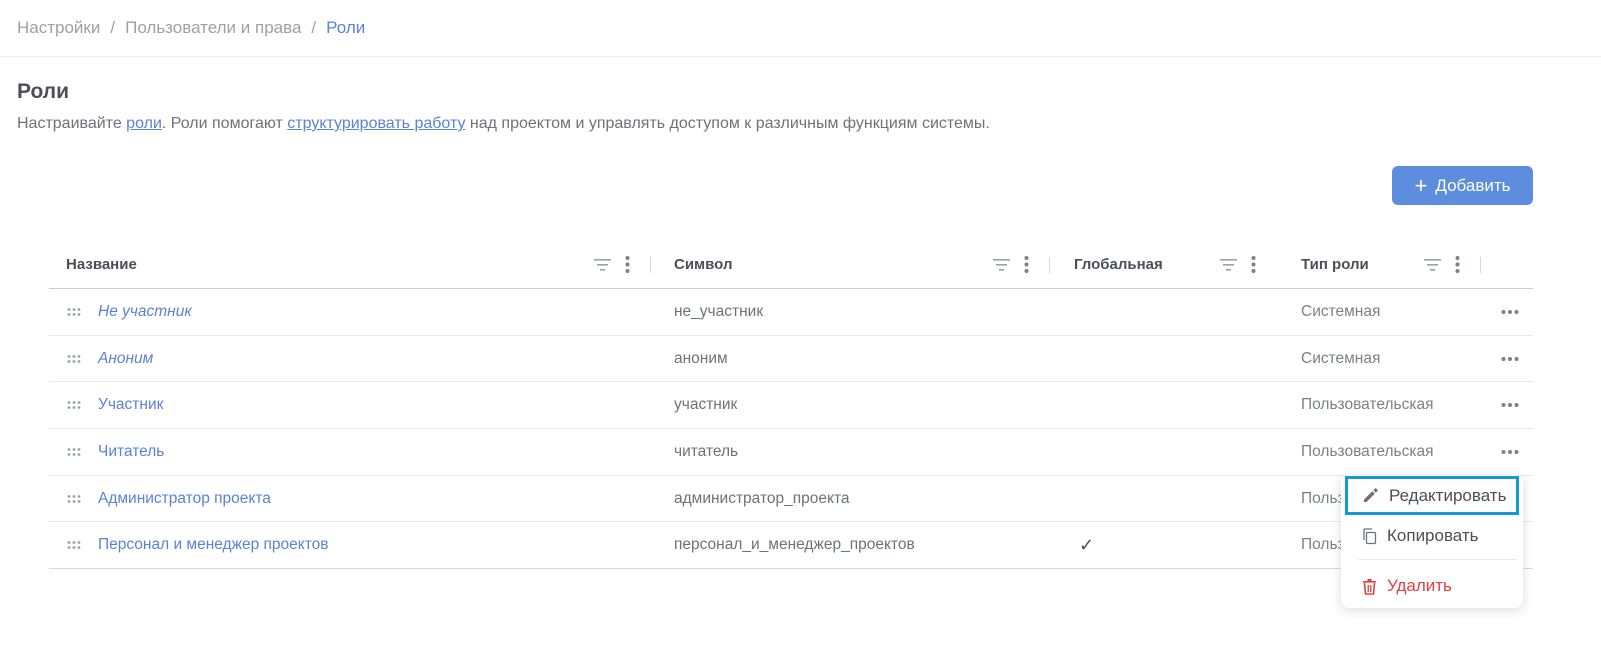 The image size is (1601, 654). I want to click on column-header-name: Название, so click(101, 264).